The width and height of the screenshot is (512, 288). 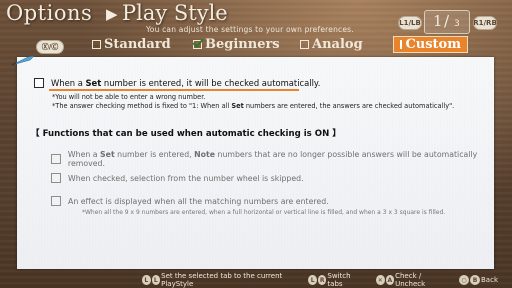 What do you see at coordinates (475, 280) in the screenshot?
I see `b-button-icon: B` at bounding box center [475, 280].